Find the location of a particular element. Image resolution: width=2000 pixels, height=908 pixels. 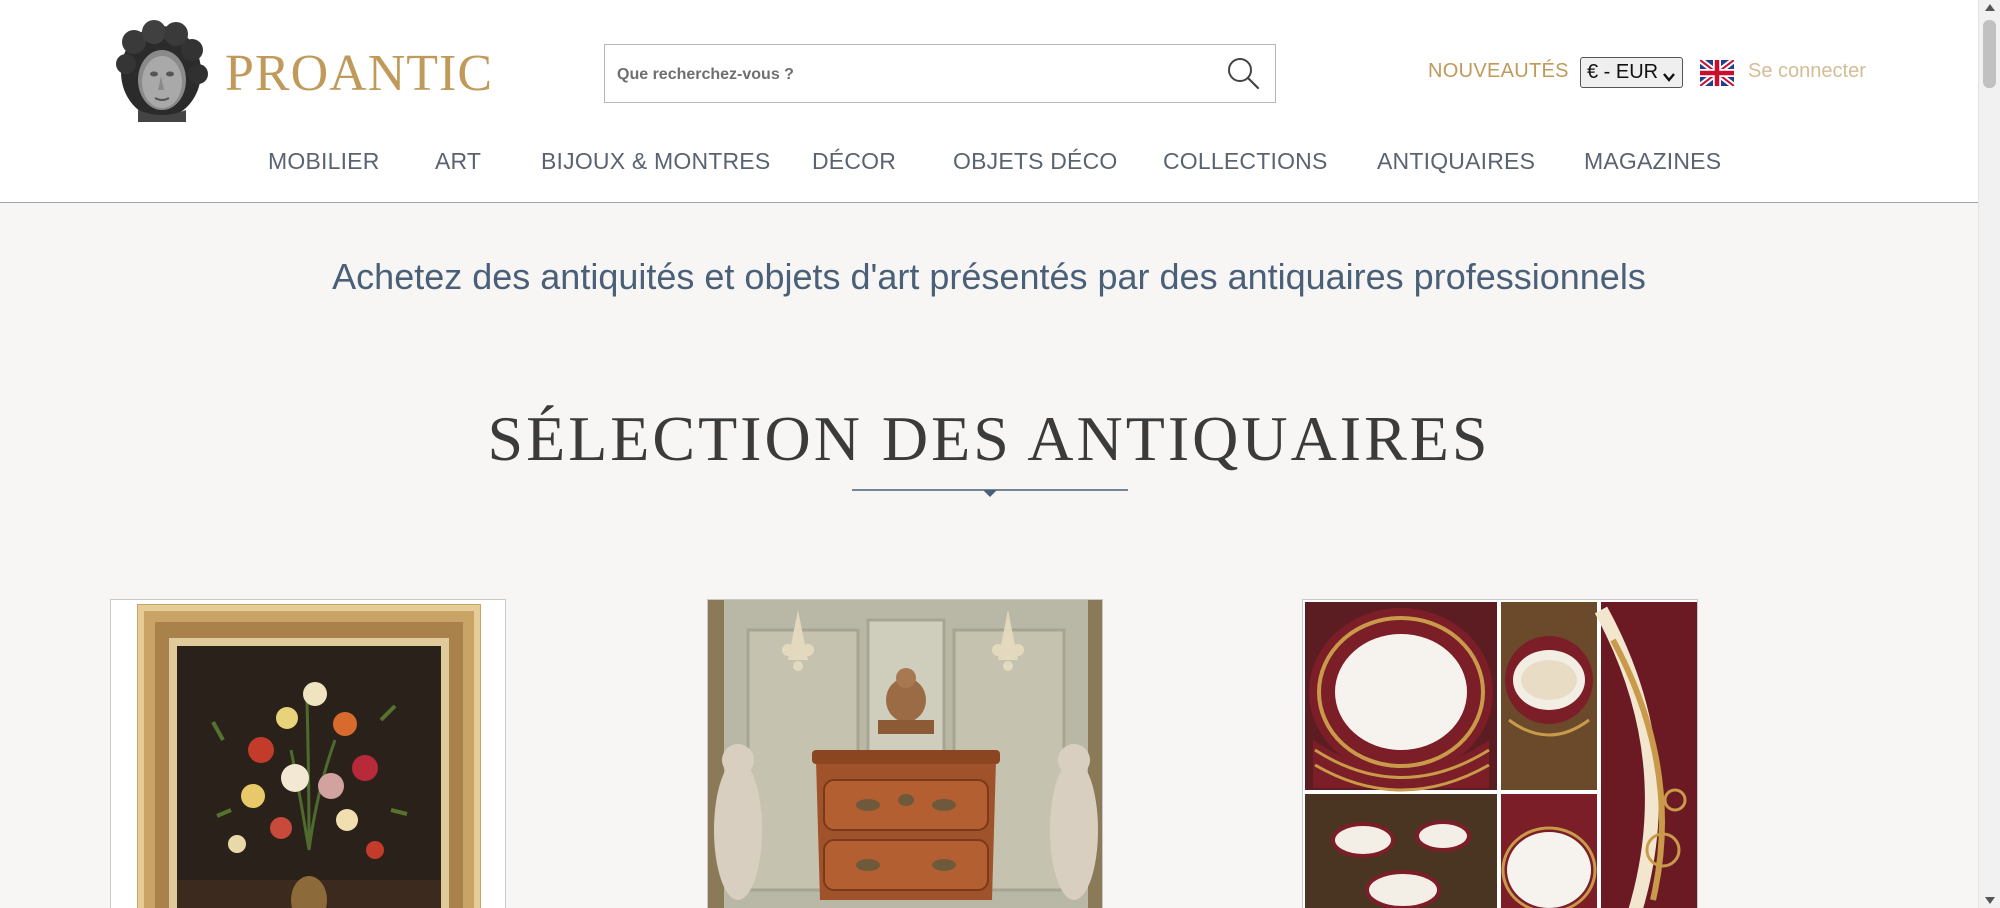

page-scrollbar is located at coordinates (1989, 454).